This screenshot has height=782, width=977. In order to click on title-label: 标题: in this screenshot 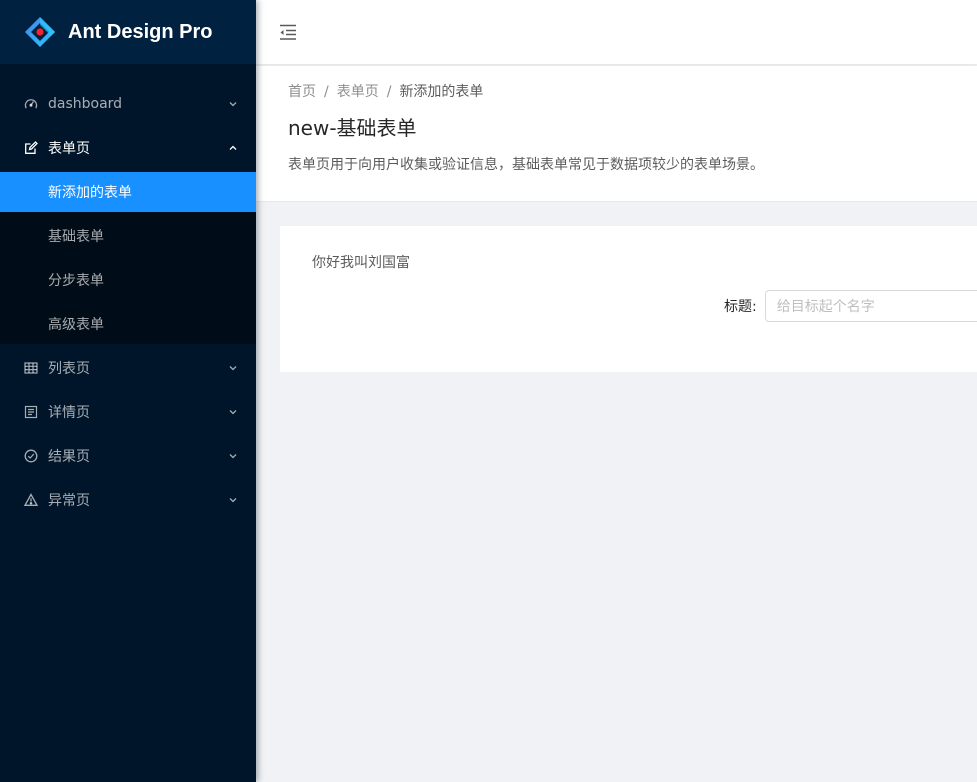, I will do `click(740, 307)`.